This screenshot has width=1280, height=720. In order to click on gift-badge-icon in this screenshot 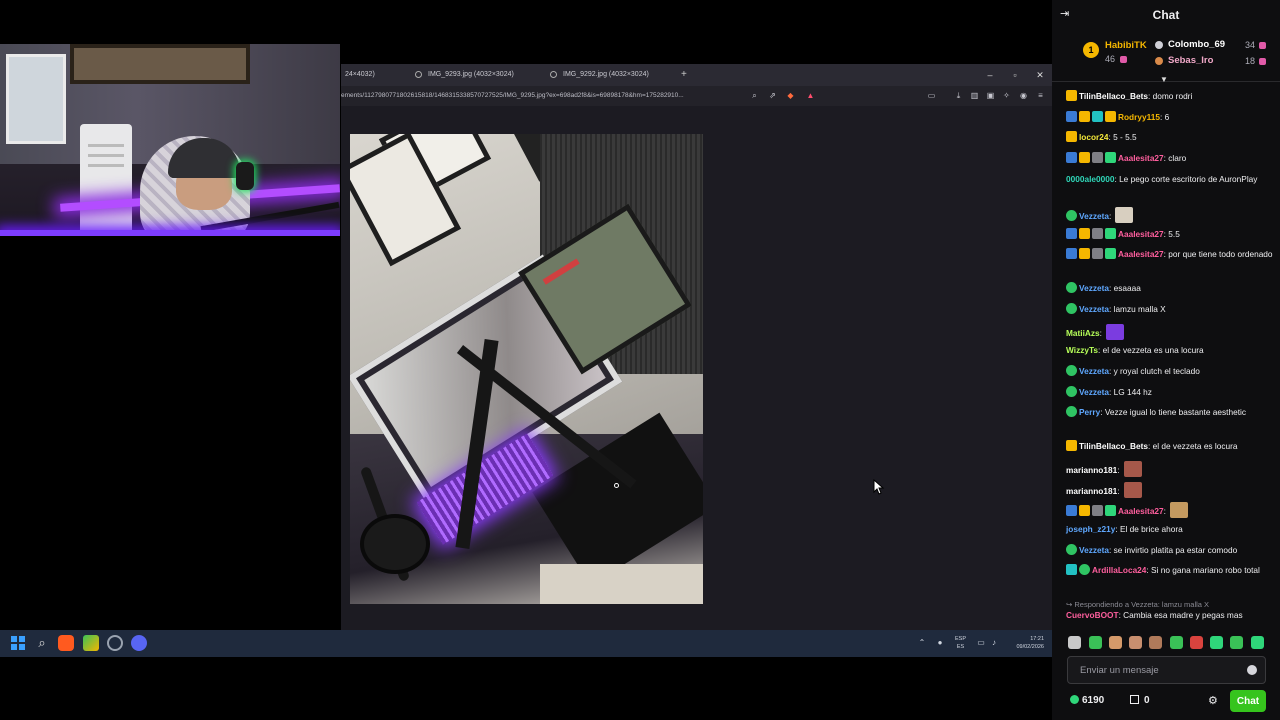, I will do `click(1110, 157)`.